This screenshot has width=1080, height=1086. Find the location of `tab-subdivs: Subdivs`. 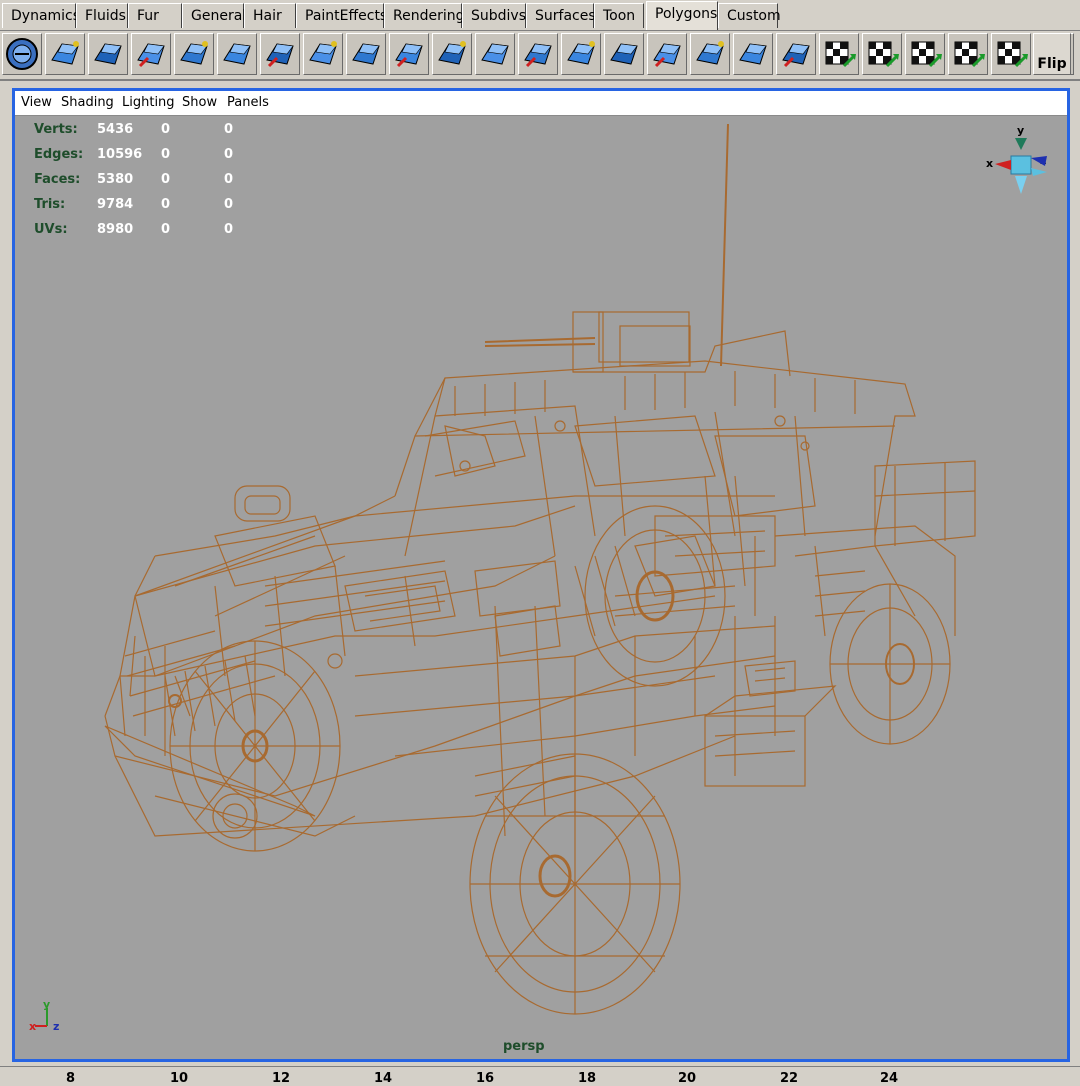

tab-subdivs: Subdivs is located at coordinates (494, 15).